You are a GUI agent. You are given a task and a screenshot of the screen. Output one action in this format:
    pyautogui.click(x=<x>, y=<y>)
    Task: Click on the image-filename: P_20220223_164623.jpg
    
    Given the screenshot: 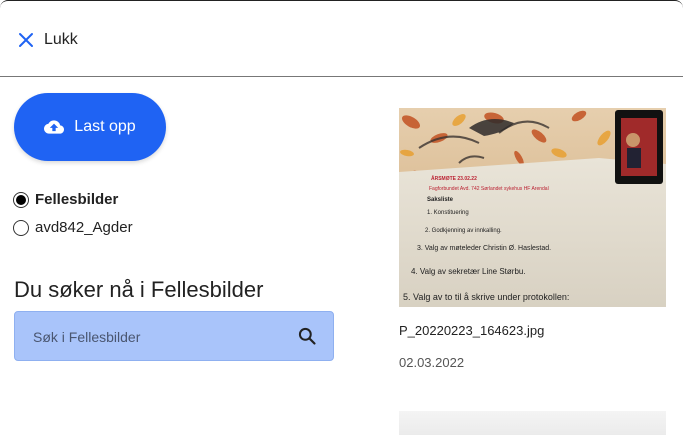 What is the action you would take?
    pyautogui.click(x=472, y=330)
    